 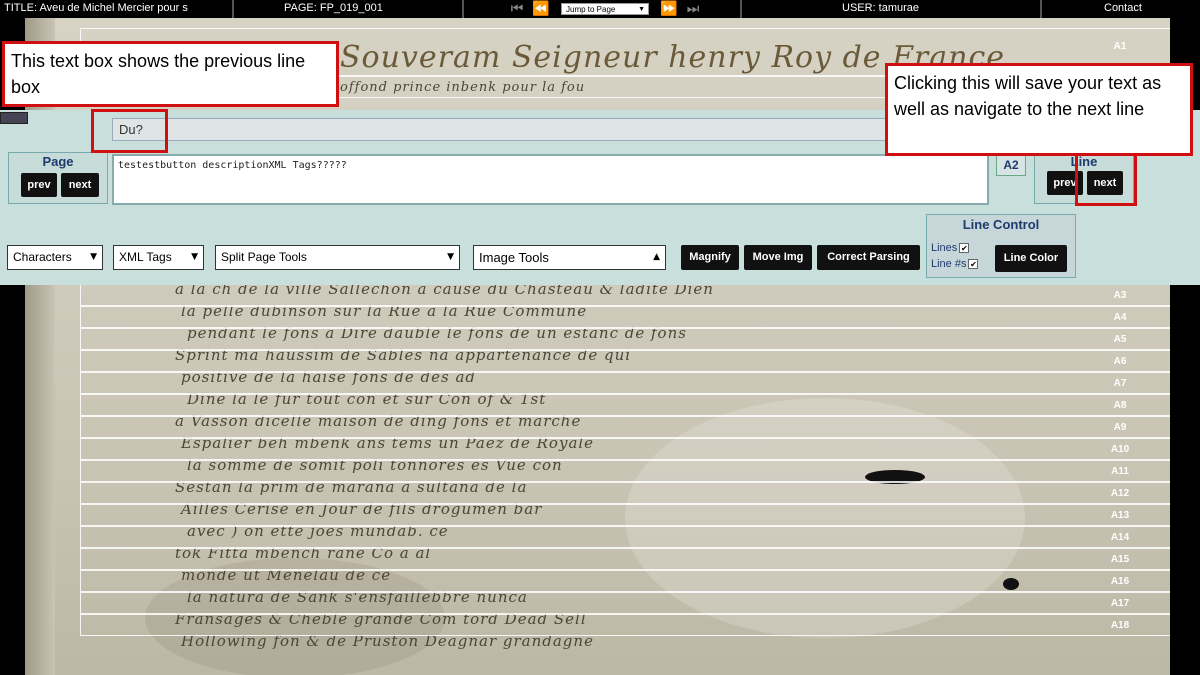 What do you see at coordinates (145, 257) in the screenshot?
I see `xml-tags-select-label: XML Tags` at bounding box center [145, 257].